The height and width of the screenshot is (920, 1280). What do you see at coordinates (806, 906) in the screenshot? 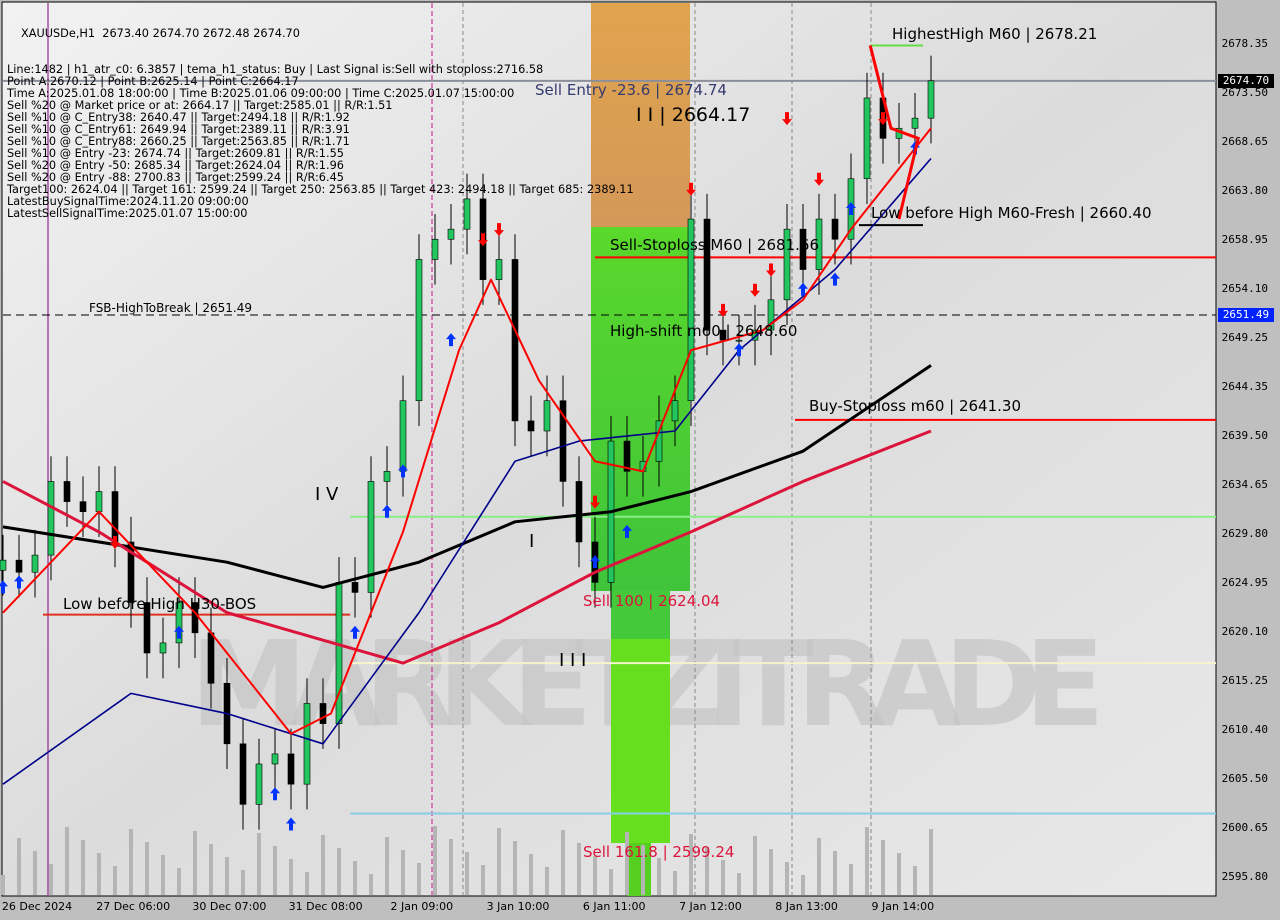
I see `x-tick-label: 8 Jan 13:00` at bounding box center [806, 906].